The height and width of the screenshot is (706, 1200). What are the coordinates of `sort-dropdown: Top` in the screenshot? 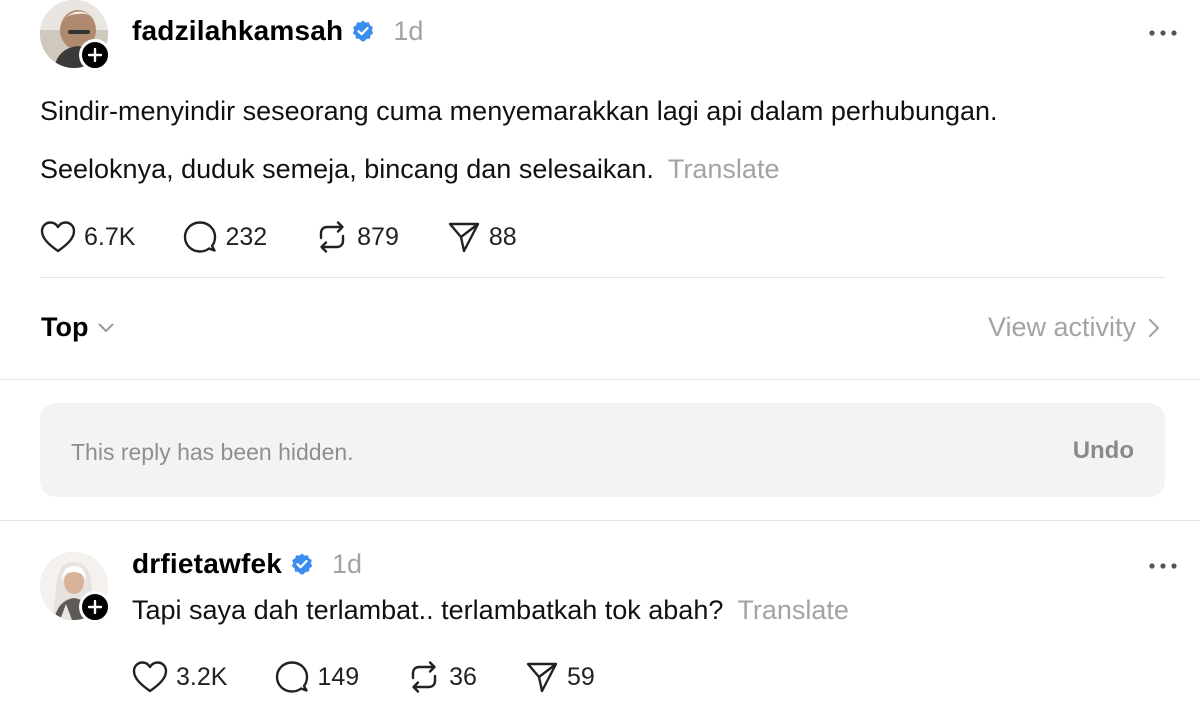 It's located at (77, 327).